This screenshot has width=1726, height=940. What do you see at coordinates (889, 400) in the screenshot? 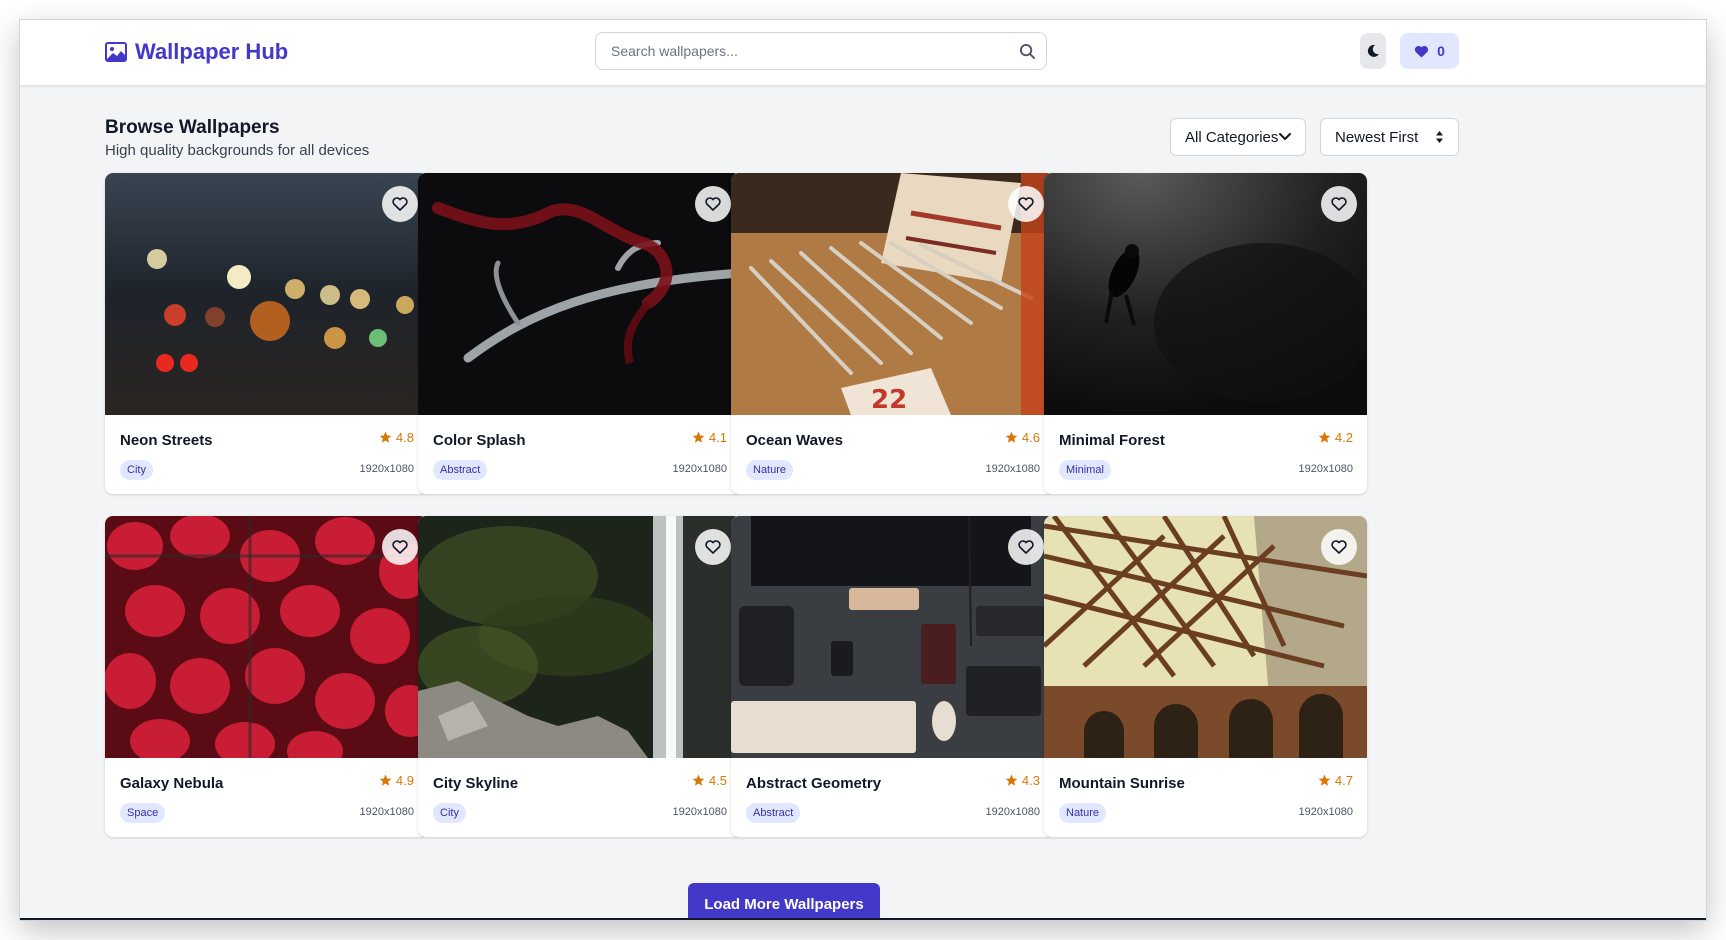
I see `svg-text: 22` at bounding box center [889, 400].